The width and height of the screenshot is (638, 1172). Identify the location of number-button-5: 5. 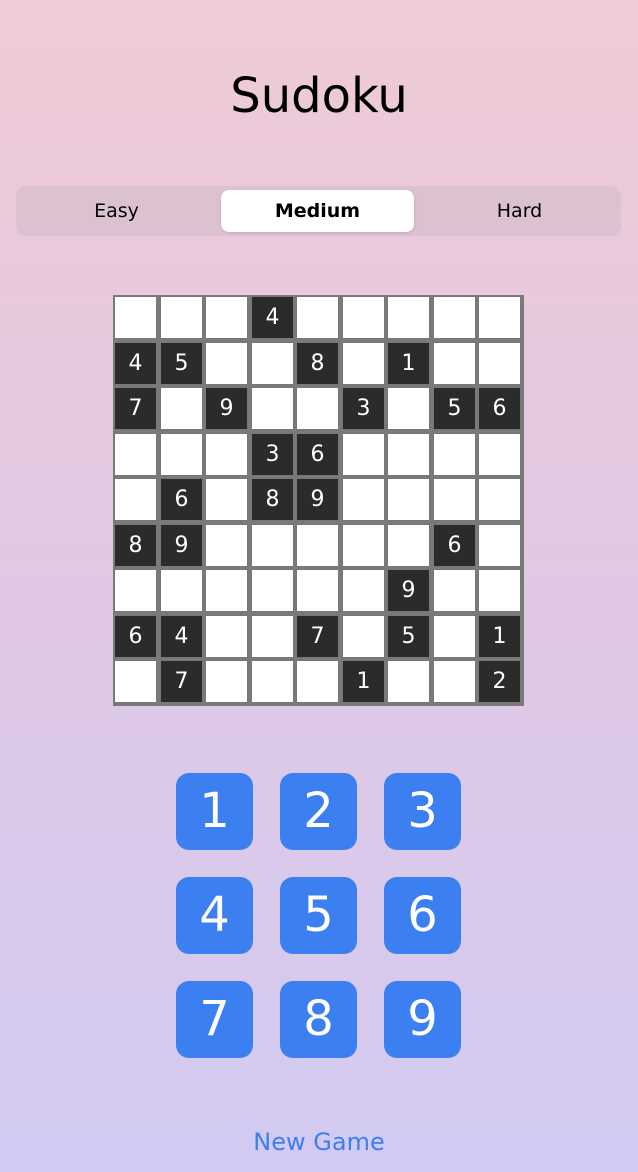
(318, 915).